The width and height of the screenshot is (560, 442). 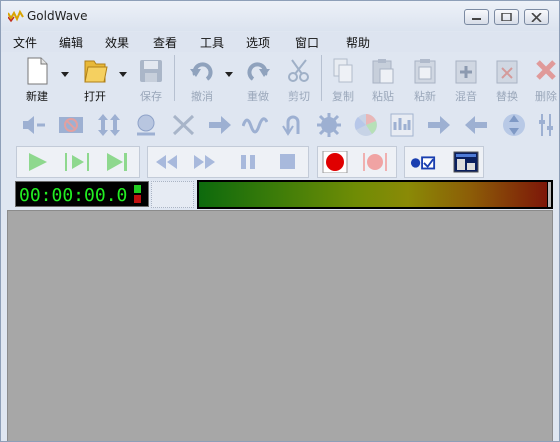 I want to click on undo-curve-icon, so click(x=293, y=125).